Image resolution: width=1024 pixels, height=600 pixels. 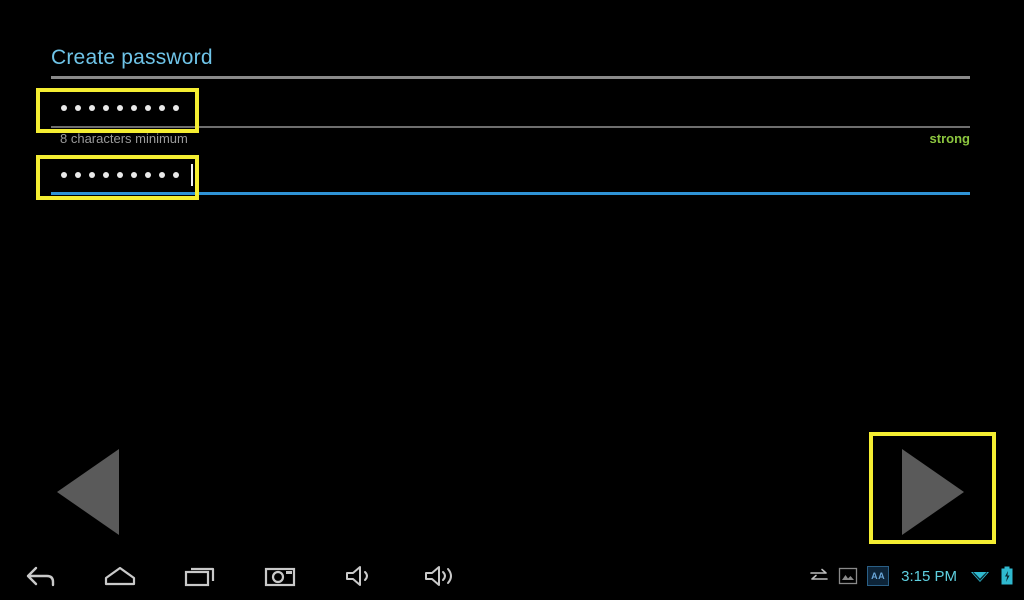 I want to click on password-strength-badge: strong, so click(x=949, y=138).